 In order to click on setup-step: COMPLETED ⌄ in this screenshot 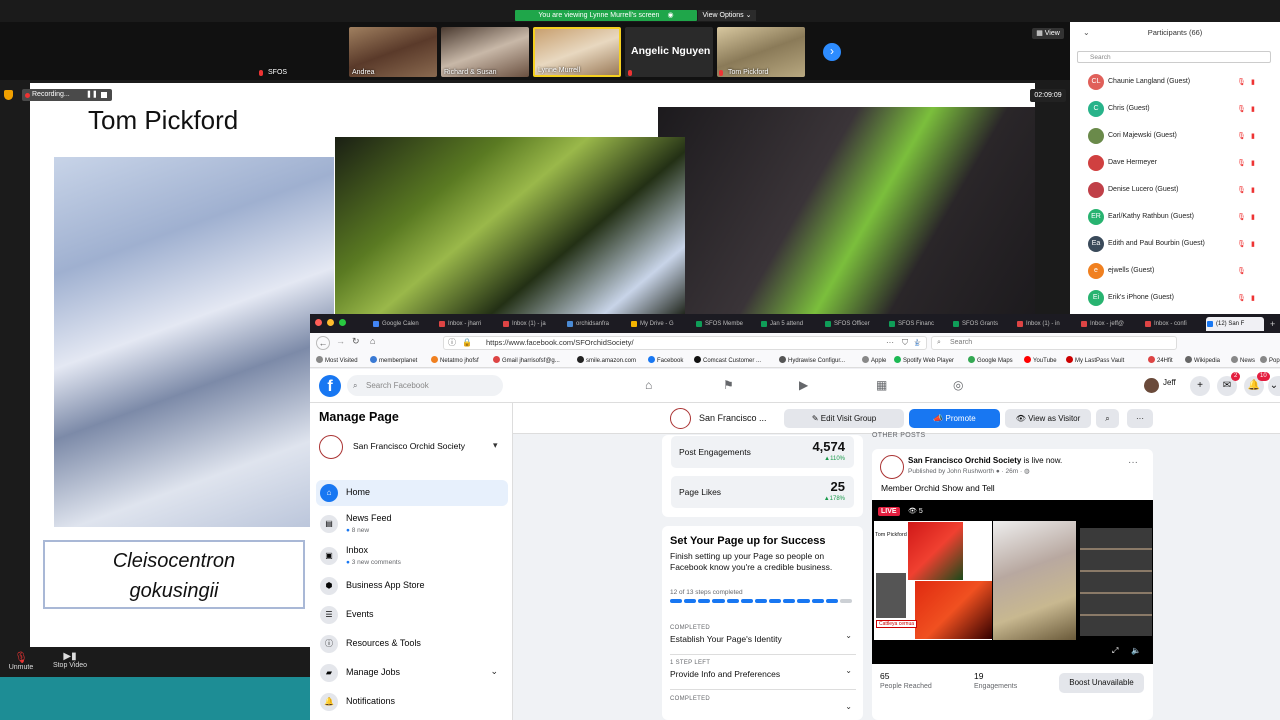, I will do `click(763, 706)`.